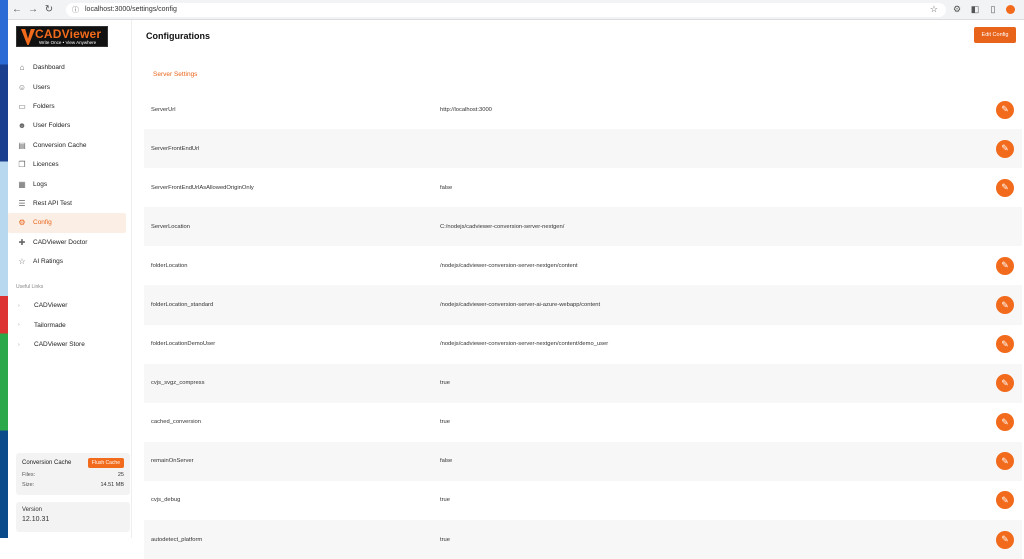 Image resolution: width=1024 pixels, height=559 pixels. Describe the element at coordinates (49, 68) in the screenshot. I see `sidebar-item-label: Dashboard` at that location.